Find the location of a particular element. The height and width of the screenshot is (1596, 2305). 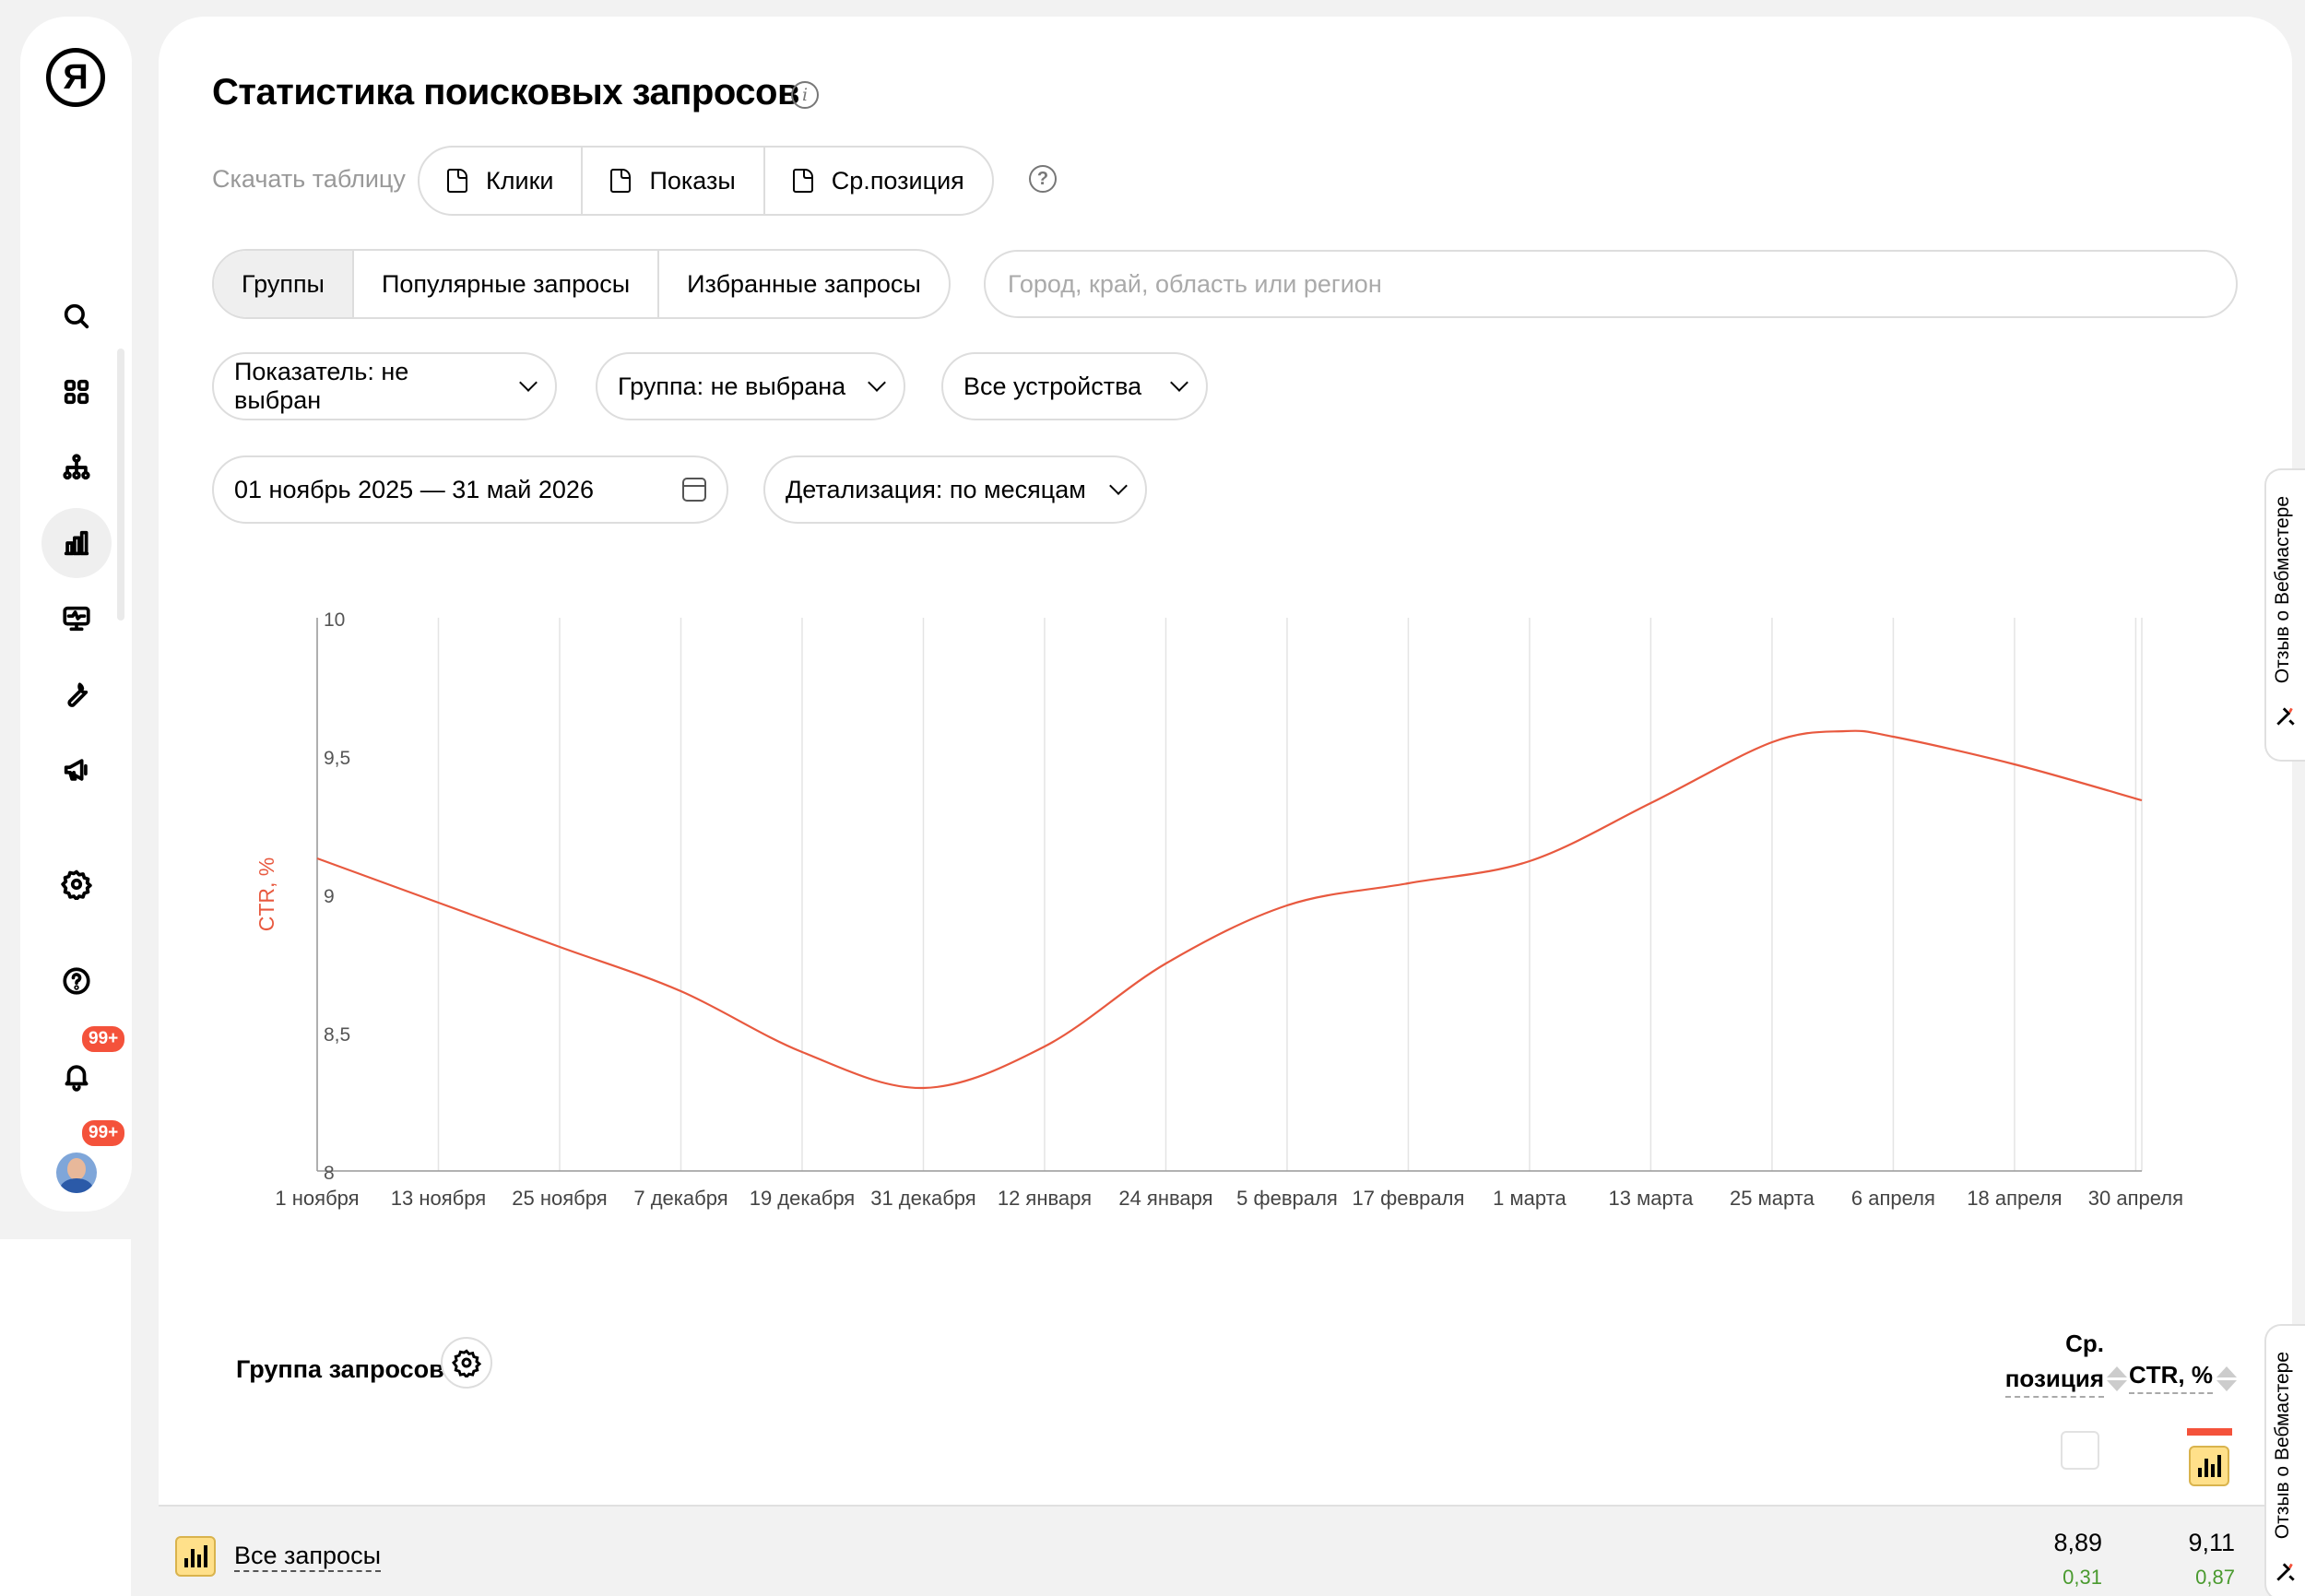

sidebar-item-promo is located at coordinates (76, 770).